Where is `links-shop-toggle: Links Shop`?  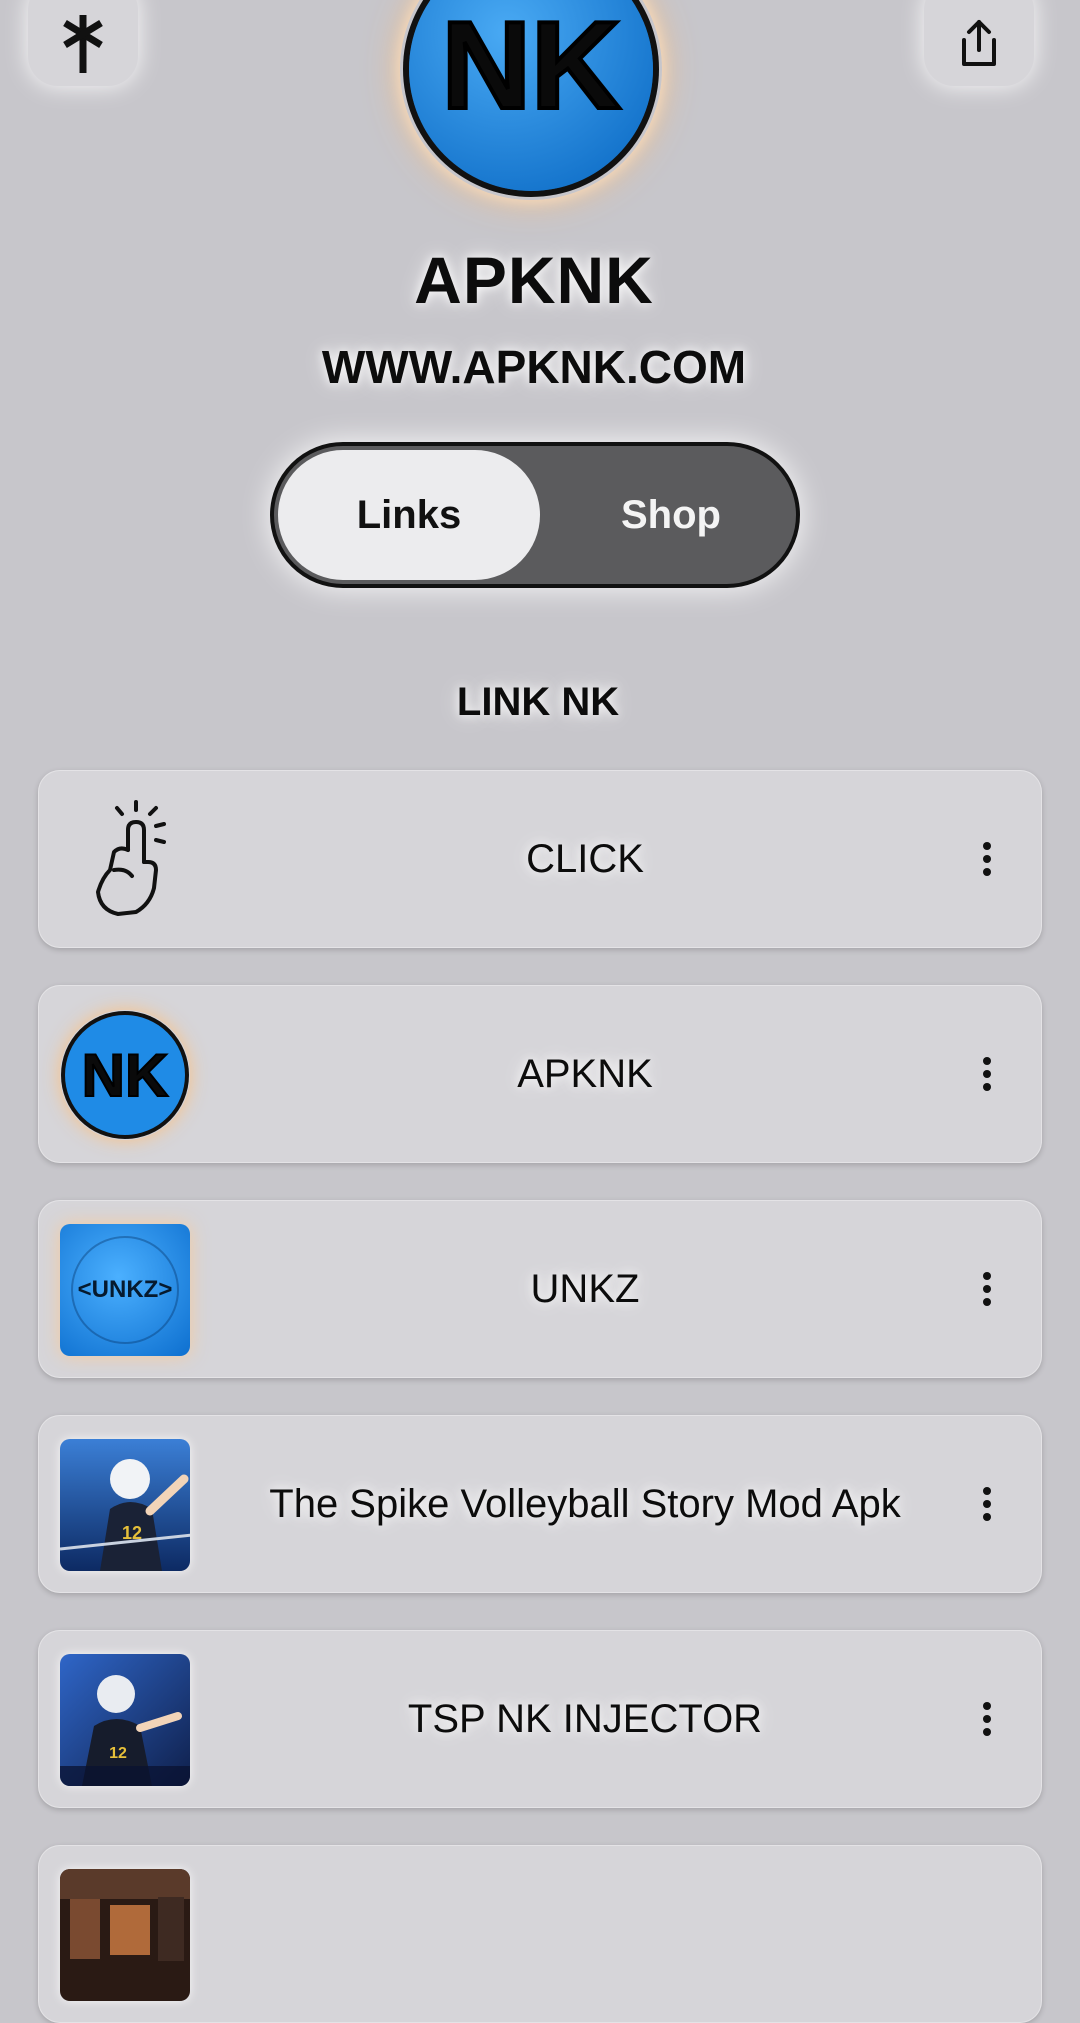
links-shop-toggle: Links Shop is located at coordinates (535, 515).